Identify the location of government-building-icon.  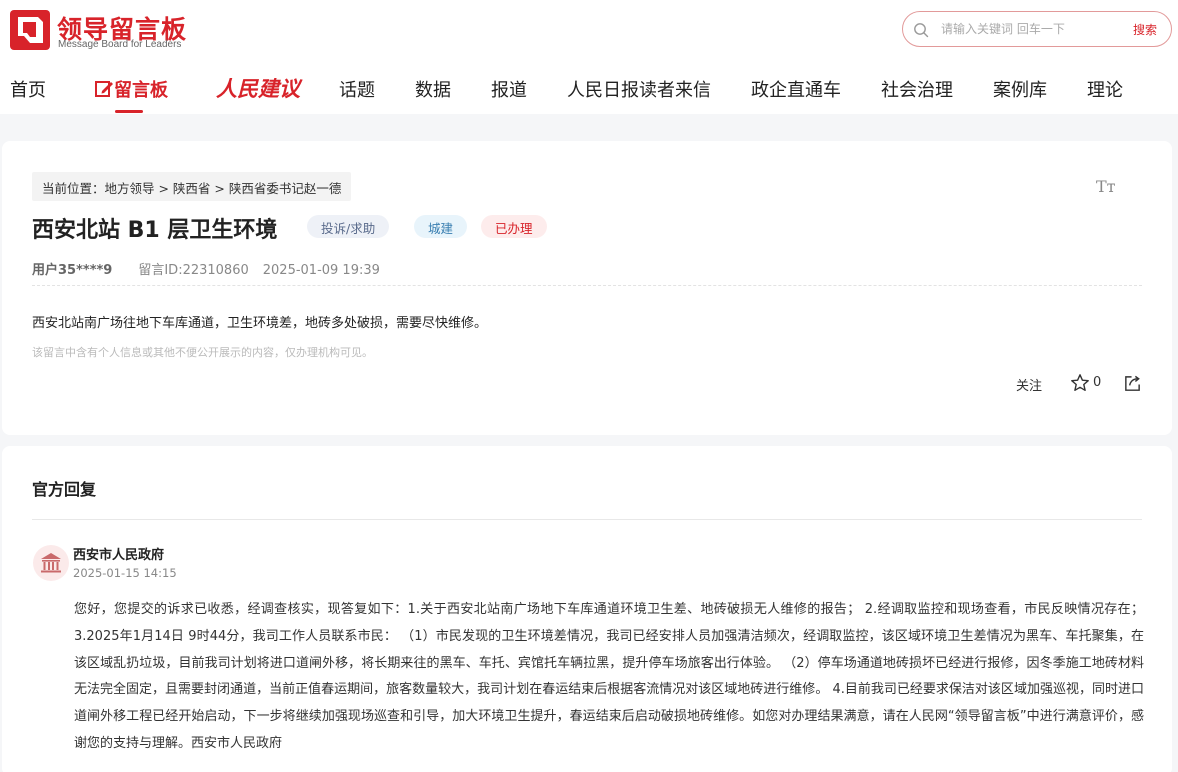
(51, 563).